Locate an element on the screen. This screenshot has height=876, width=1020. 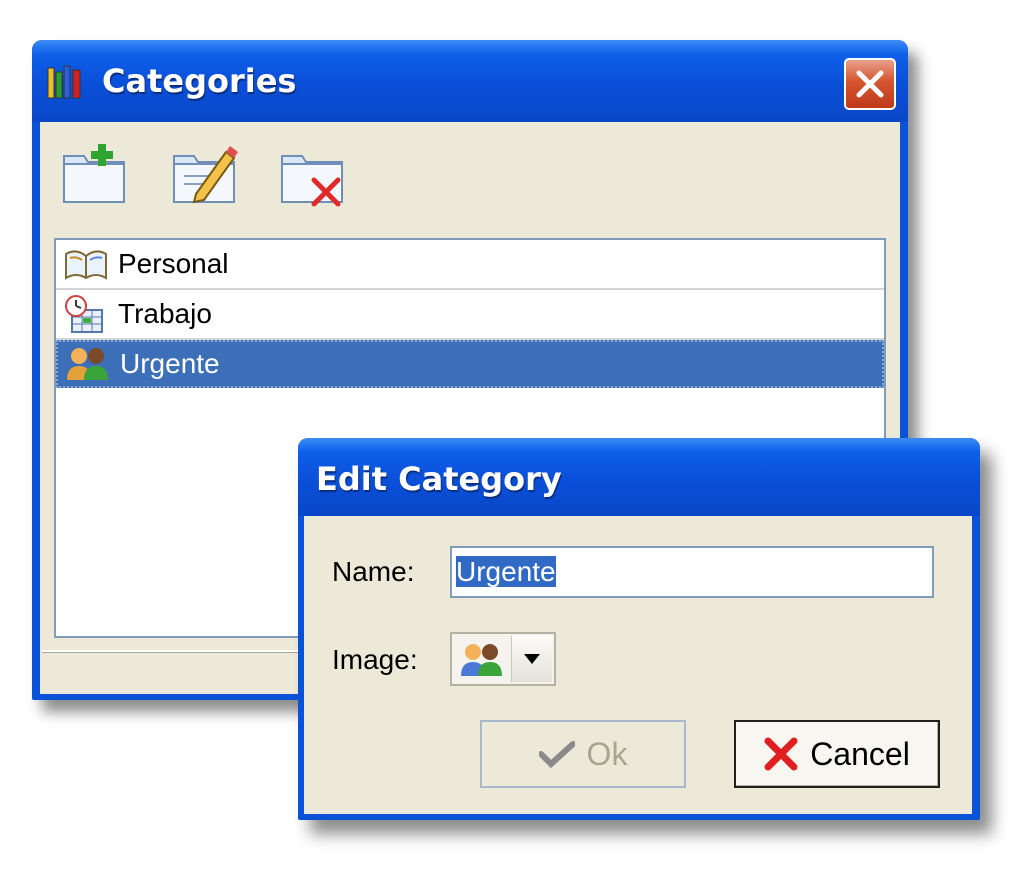
list-item-urgente: Urgente is located at coordinates (470, 364).